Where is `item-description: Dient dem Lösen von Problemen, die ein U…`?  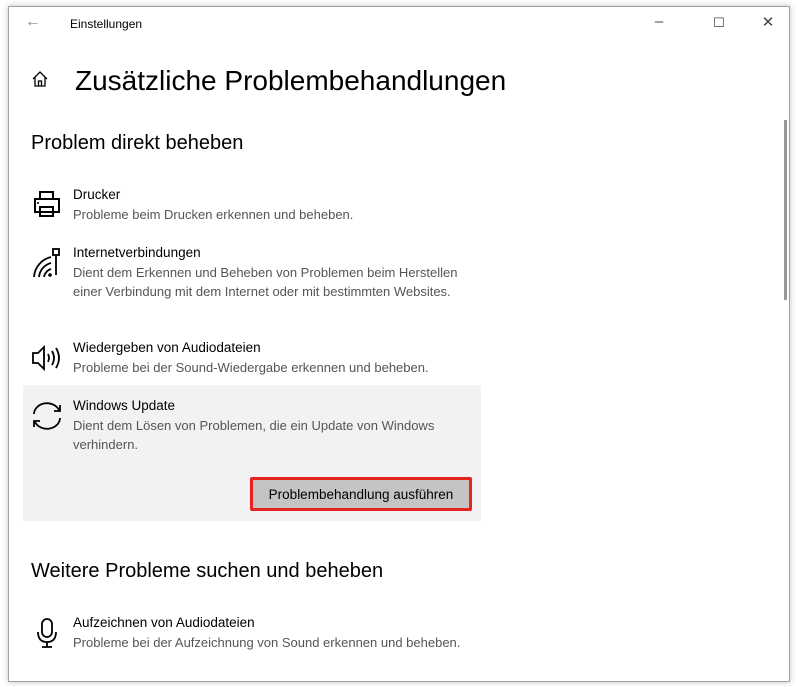
item-description: Dient dem Lösen von Problemen, die ein U… is located at coordinates (254, 435).